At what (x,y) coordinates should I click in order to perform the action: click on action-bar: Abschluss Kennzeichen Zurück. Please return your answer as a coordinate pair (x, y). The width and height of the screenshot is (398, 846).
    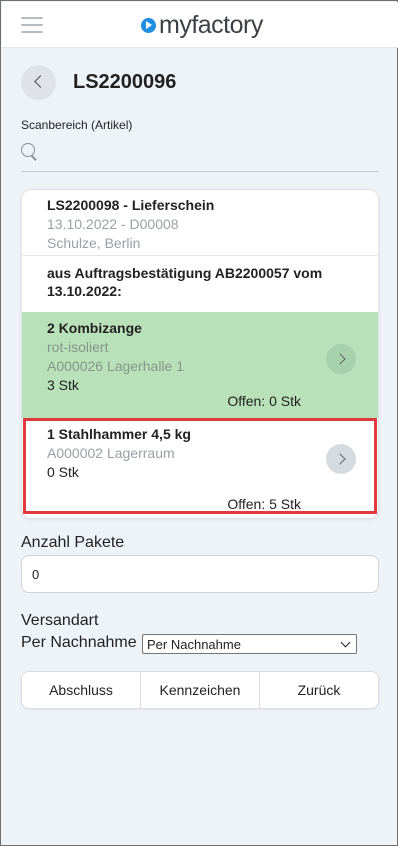
    Looking at the image, I should click on (200, 690).